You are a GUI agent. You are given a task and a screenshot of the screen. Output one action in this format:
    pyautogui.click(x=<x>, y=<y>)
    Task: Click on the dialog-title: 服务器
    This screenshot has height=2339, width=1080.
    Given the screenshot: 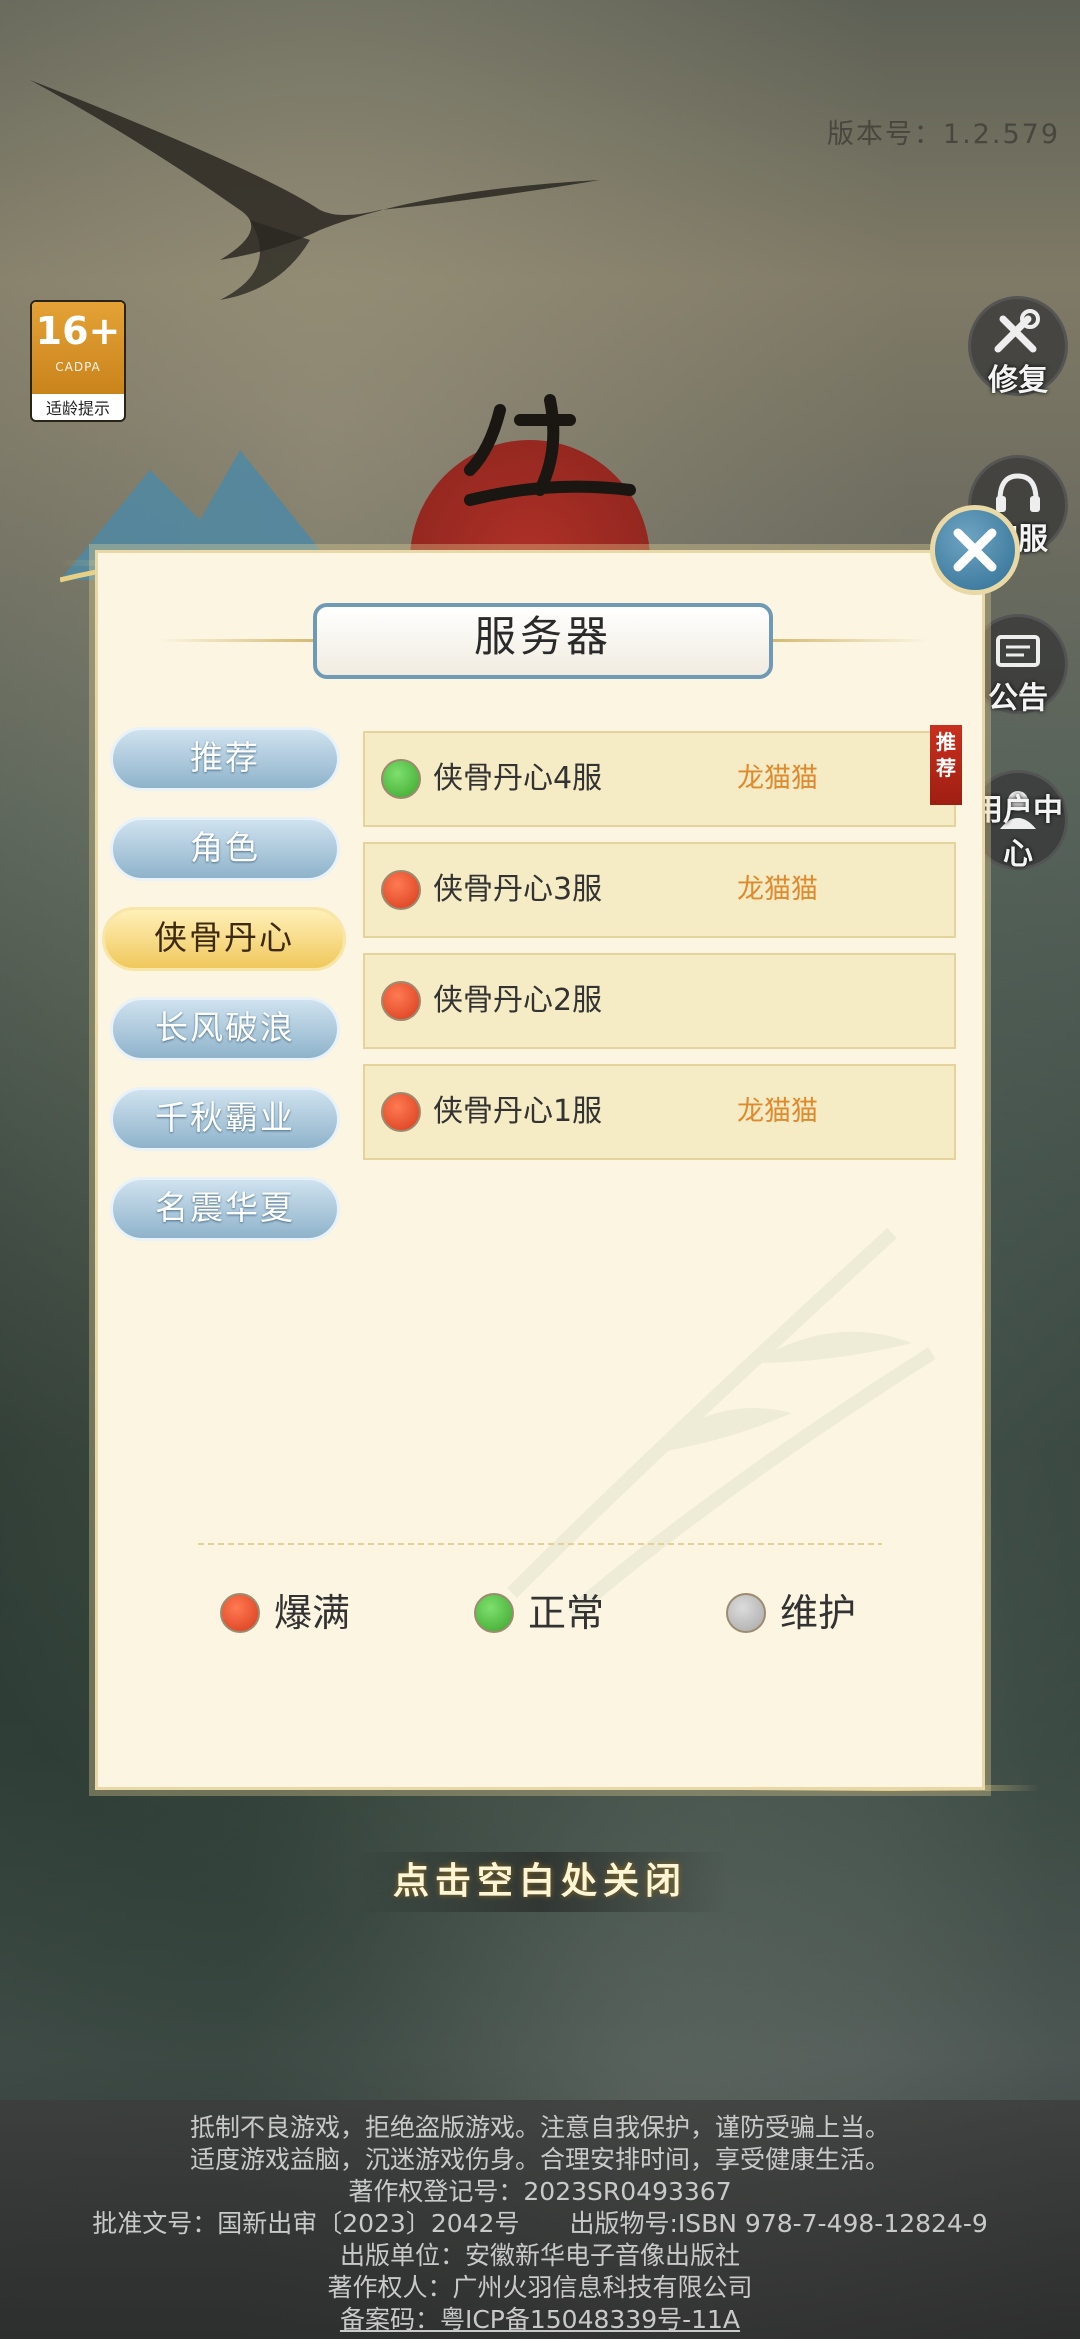 What is the action you would take?
    pyautogui.click(x=542, y=636)
    